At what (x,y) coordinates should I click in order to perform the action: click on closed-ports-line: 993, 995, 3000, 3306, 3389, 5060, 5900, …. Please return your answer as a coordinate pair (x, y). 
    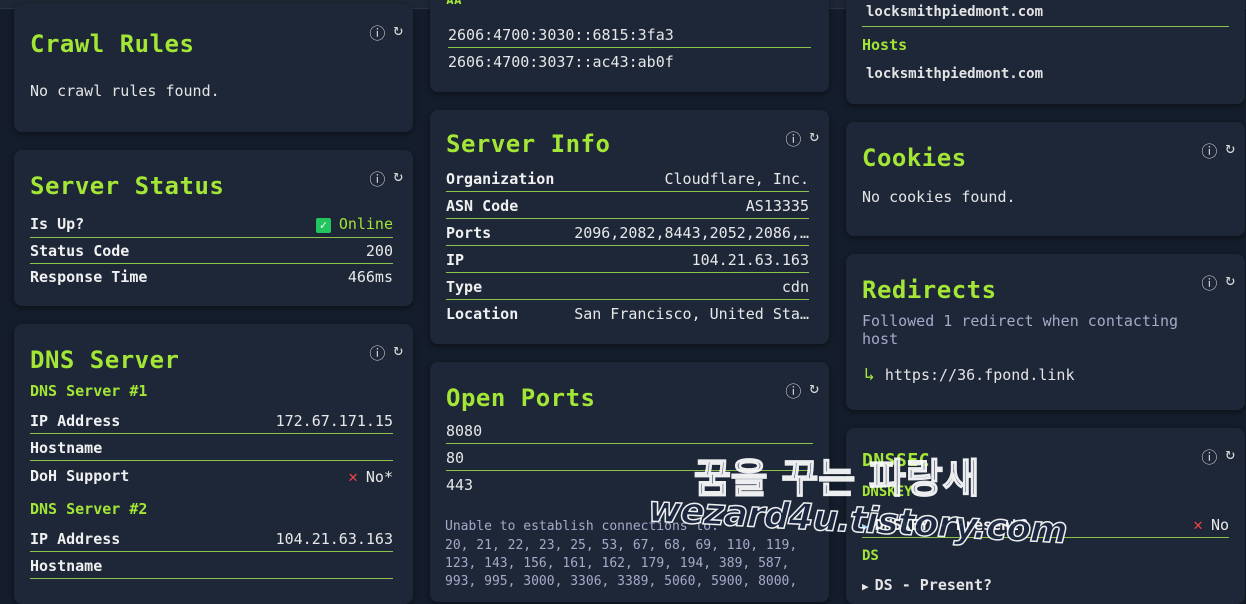
    Looking at the image, I should click on (621, 581).